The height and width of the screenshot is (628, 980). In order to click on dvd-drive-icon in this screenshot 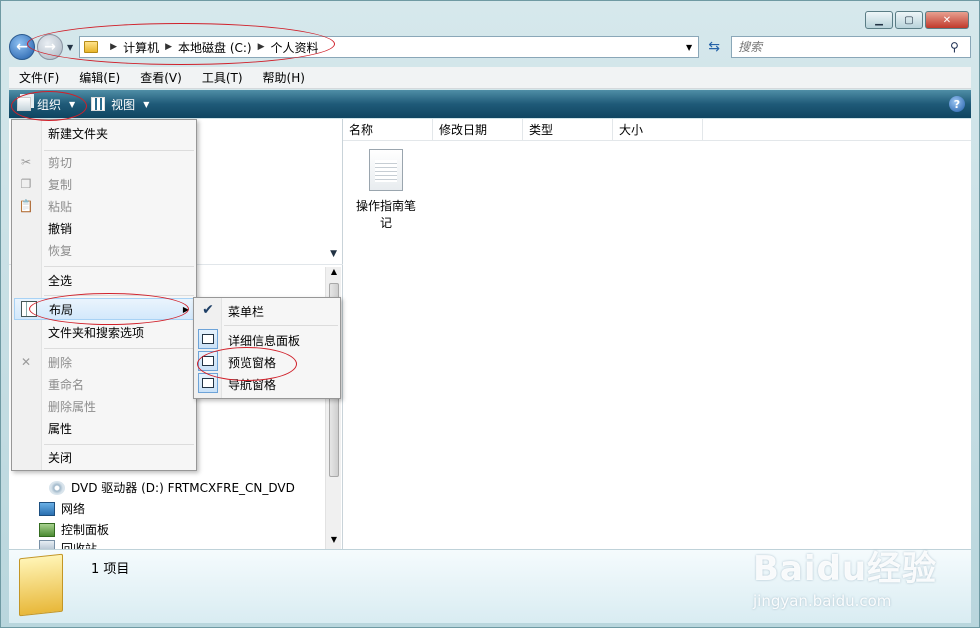, I will do `click(57, 487)`.